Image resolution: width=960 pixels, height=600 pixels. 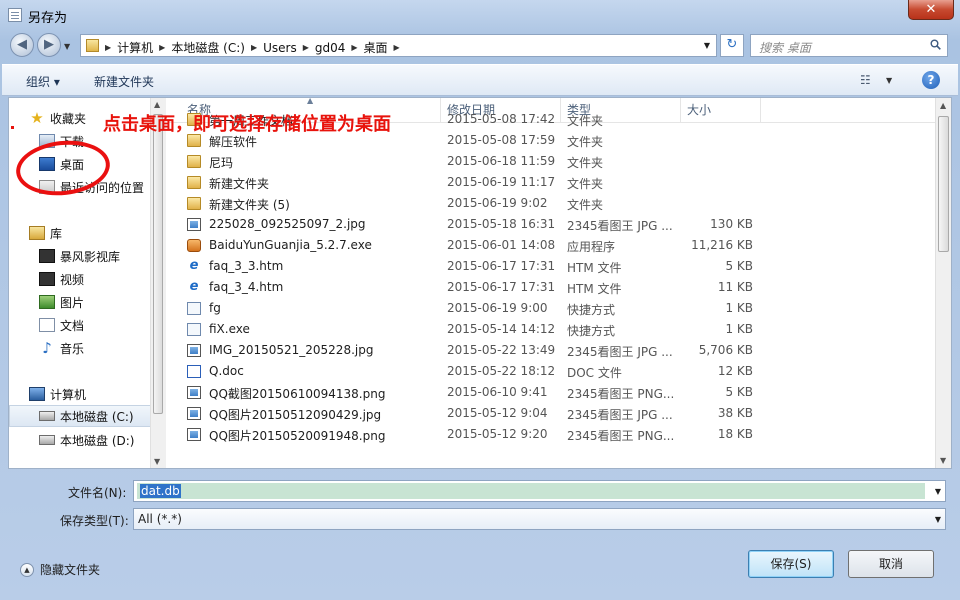 I want to click on drive-icon, so click(x=47, y=440).